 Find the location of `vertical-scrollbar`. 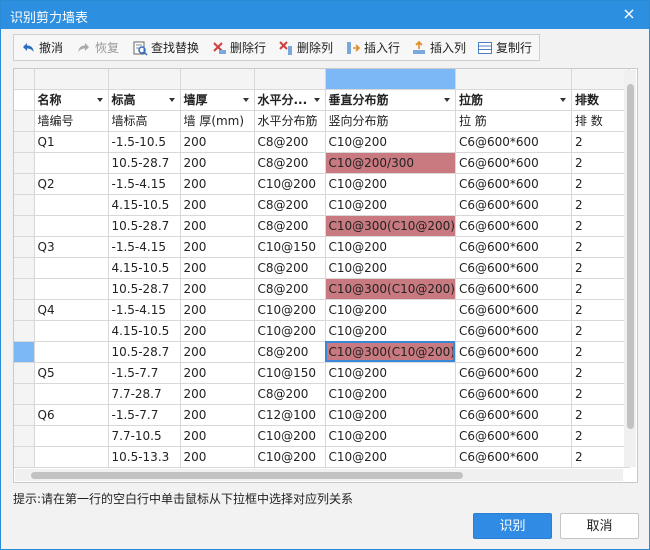

vertical-scrollbar is located at coordinates (630, 268).